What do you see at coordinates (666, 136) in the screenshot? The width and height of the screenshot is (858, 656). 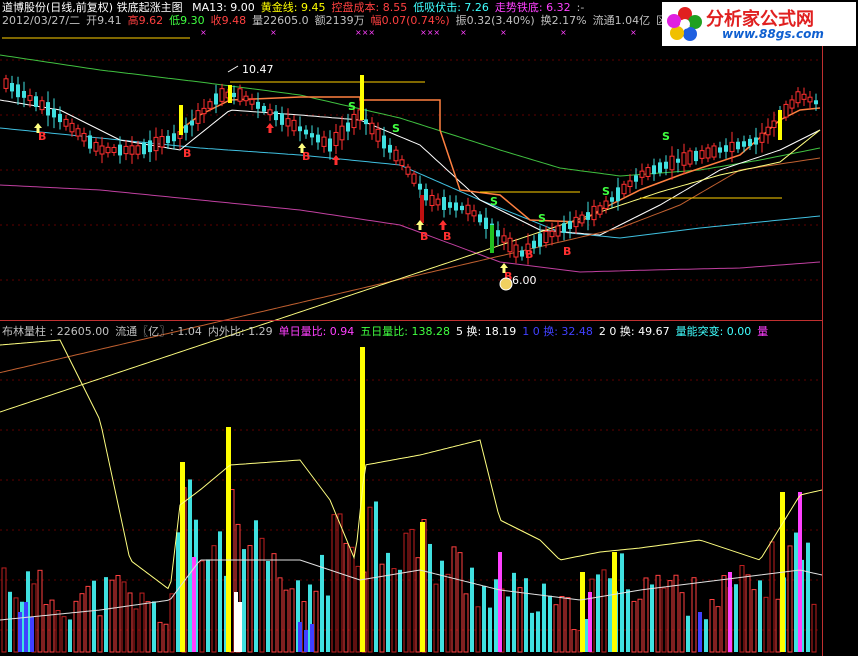 I see `sell-signal-4: S` at bounding box center [666, 136].